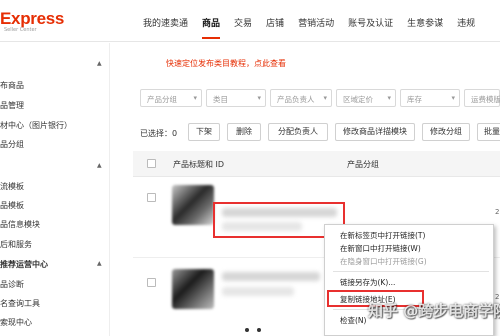 The width and height of the screenshot is (500, 336). I want to click on menu-open-incognito: 在隐身窗口中打开链接(G), so click(383, 261).